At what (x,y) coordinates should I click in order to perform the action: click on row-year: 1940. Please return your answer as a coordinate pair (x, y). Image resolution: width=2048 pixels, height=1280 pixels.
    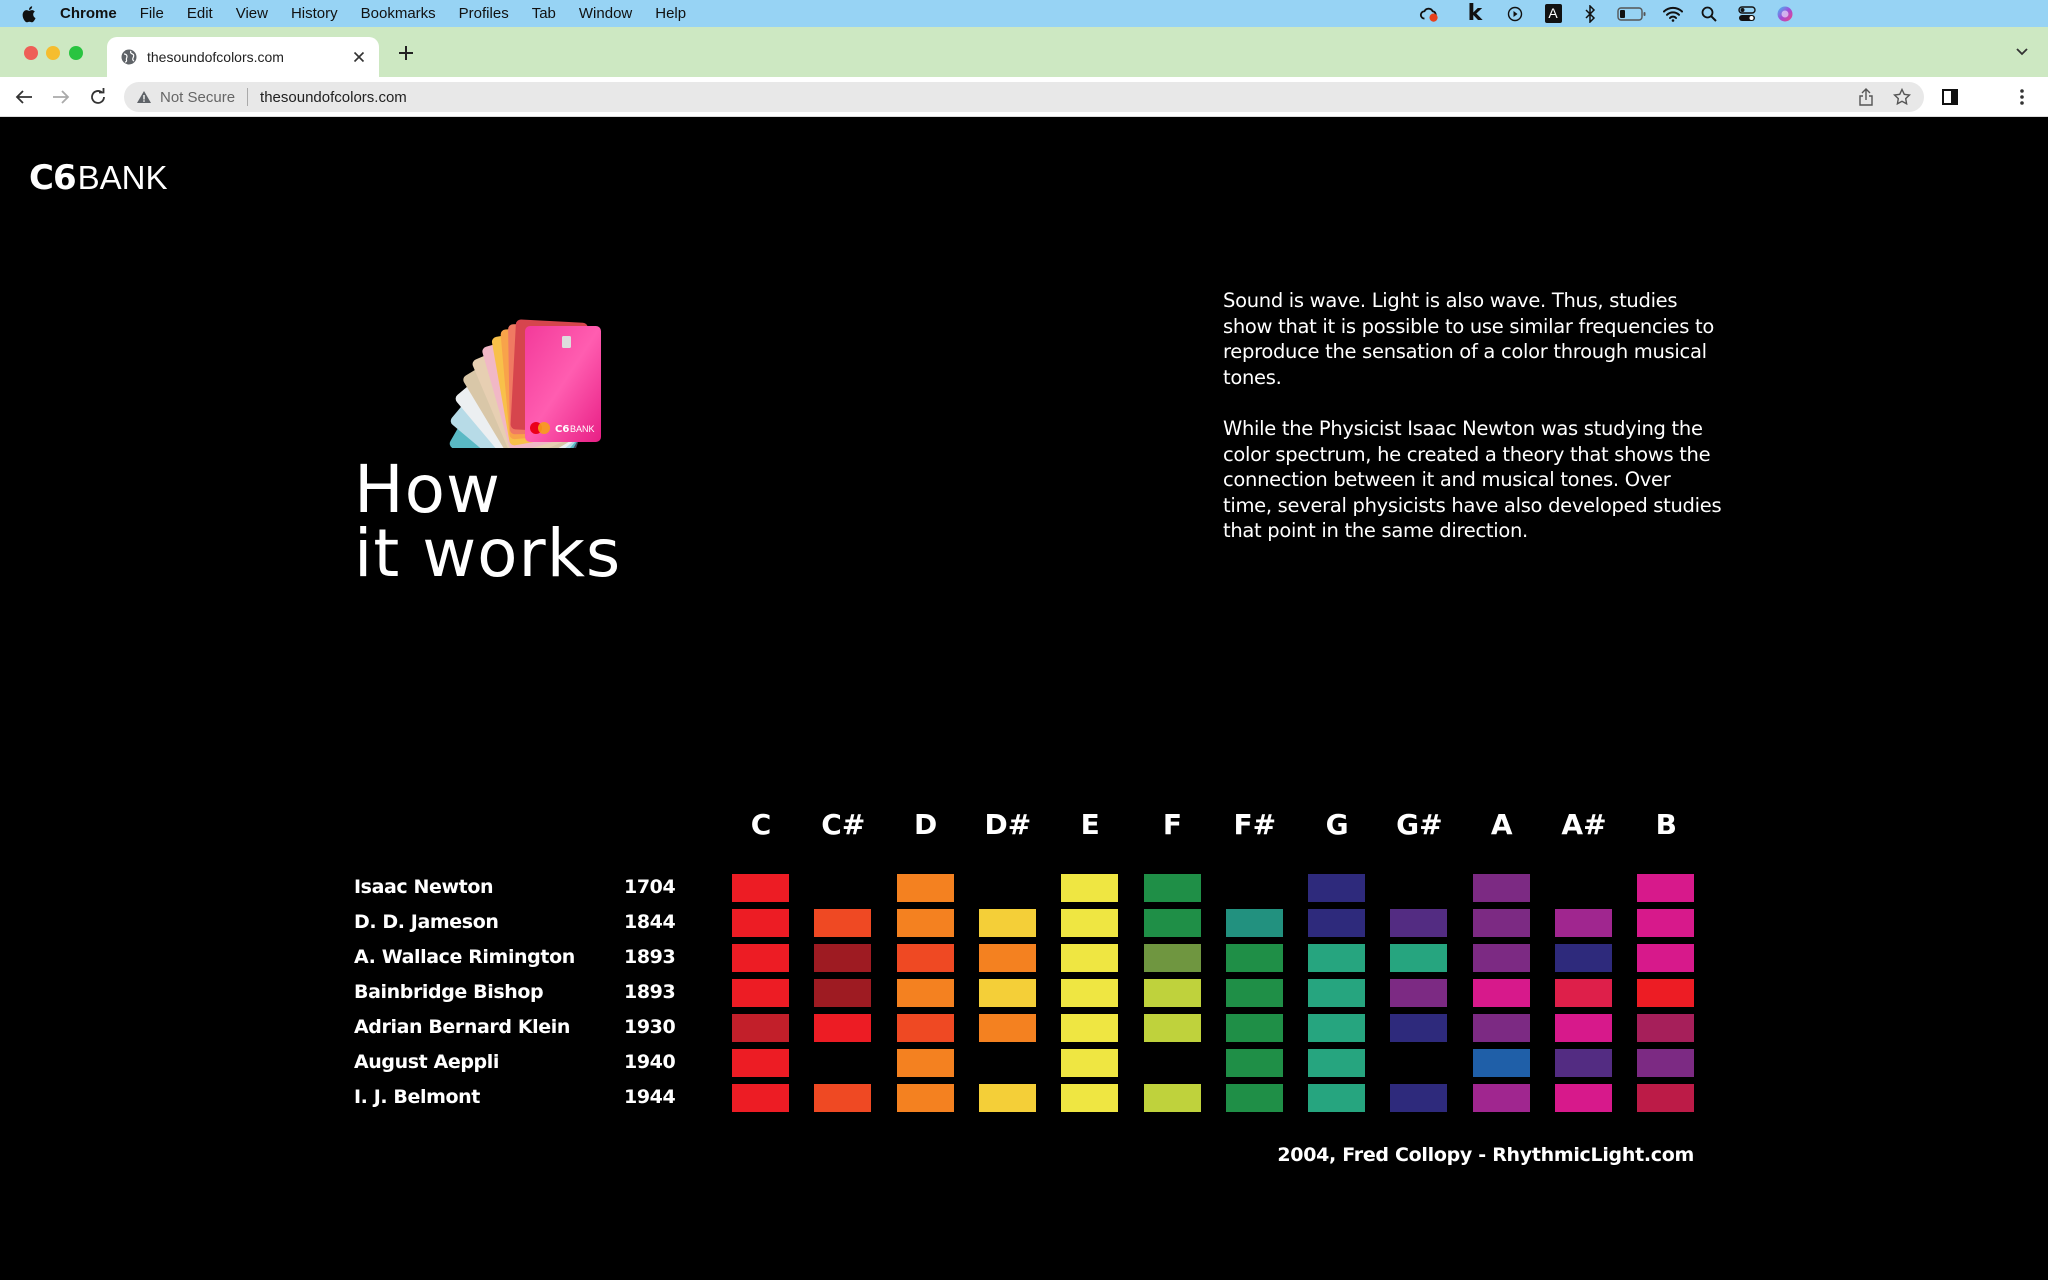
    Looking at the image, I should click on (650, 1062).